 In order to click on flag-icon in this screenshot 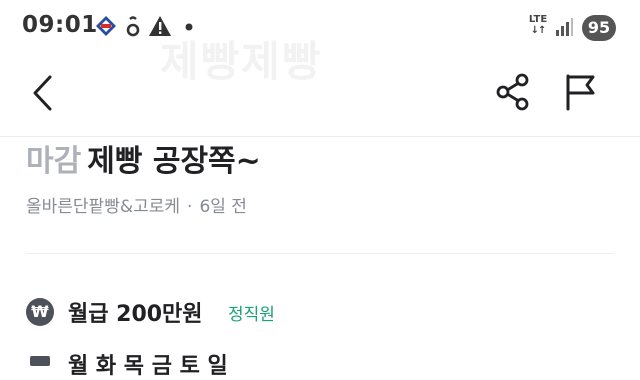, I will do `click(580, 92)`.